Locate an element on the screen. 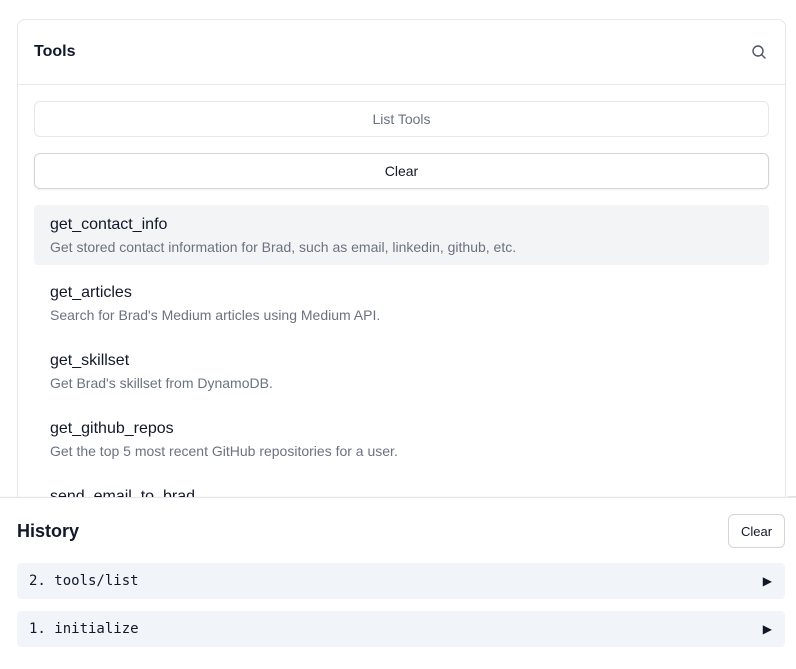  history-title: History is located at coordinates (48, 530).